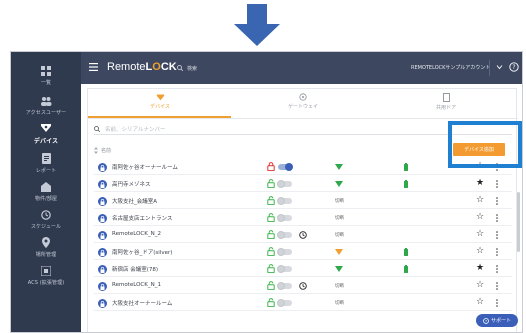 This screenshot has height=333, width=526. What do you see at coordinates (192, 68) in the screenshot?
I see `top-search-label: 検索` at bounding box center [192, 68].